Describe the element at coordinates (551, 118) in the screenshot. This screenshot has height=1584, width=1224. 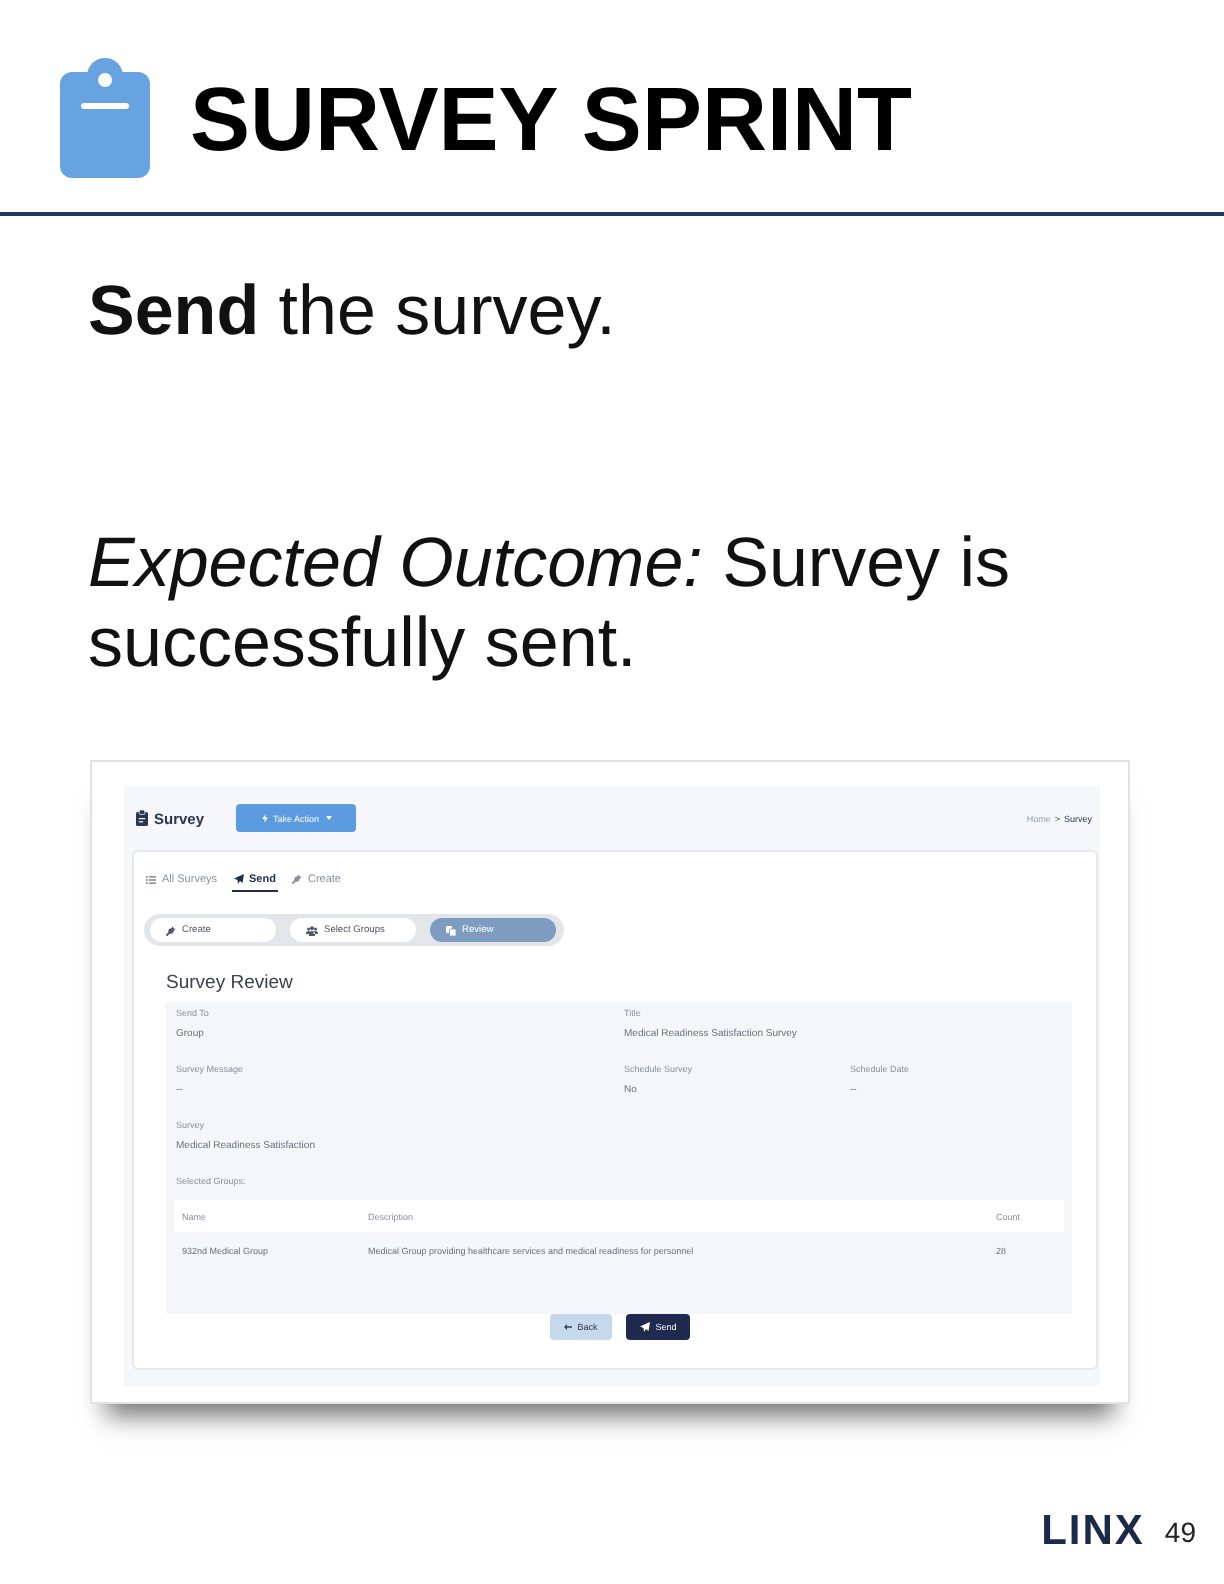
I see `page-title: SURVEY SPRINT` at that location.